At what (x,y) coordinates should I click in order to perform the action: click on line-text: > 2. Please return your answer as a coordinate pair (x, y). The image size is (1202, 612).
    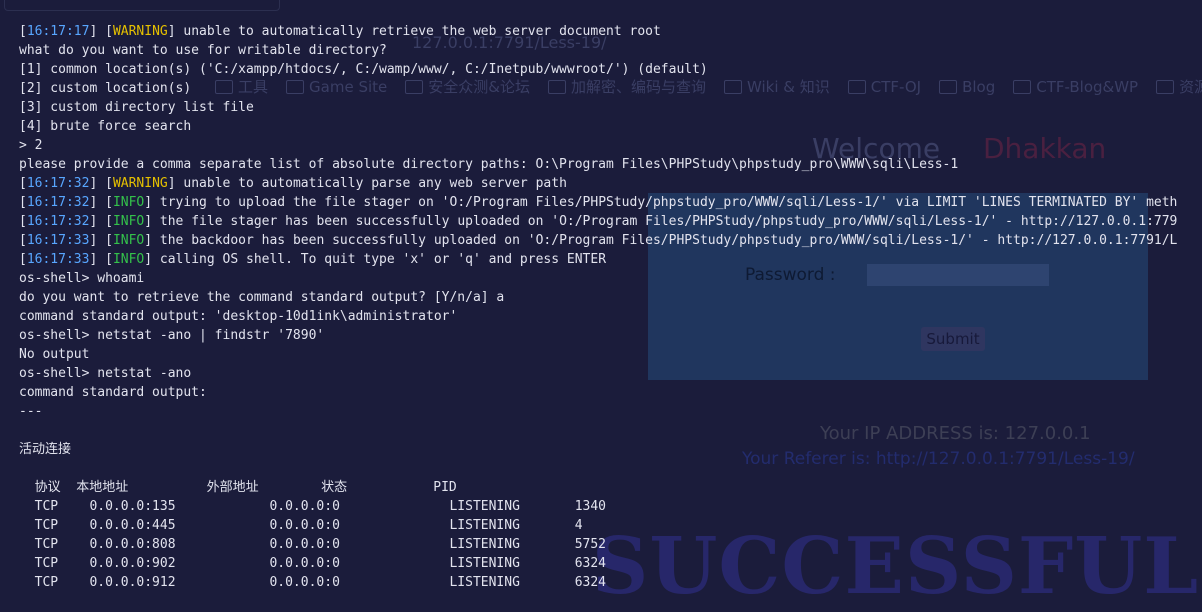
    Looking at the image, I should click on (31, 145).